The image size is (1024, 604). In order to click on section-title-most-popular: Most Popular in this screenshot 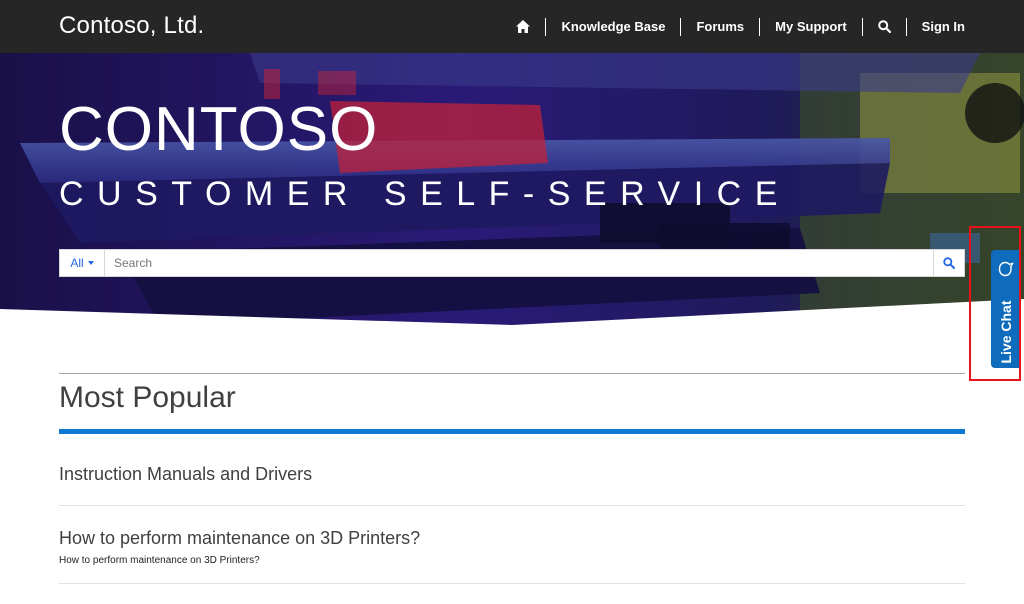, I will do `click(147, 397)`.